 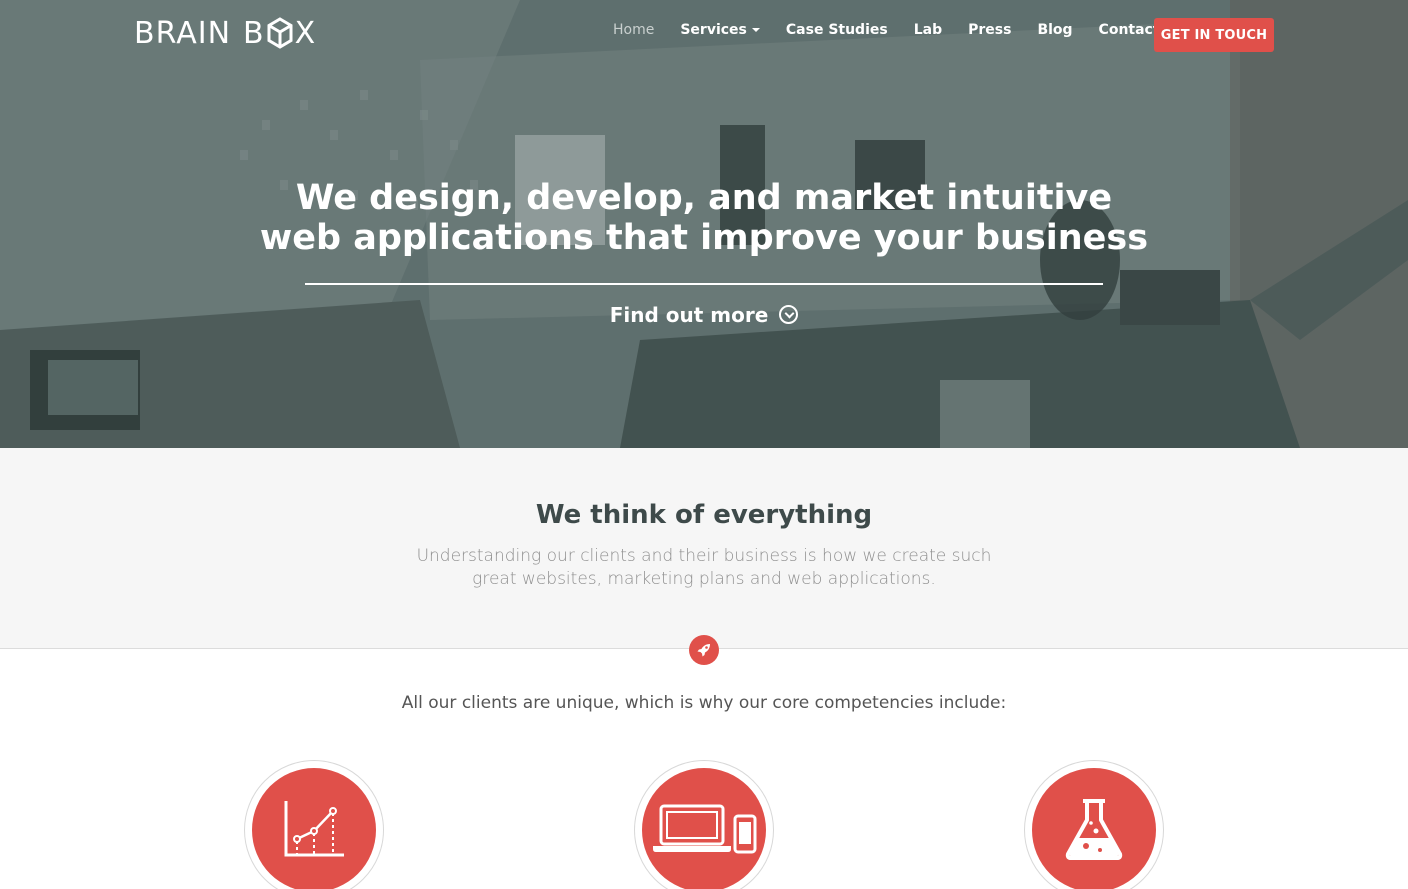 I want to click on competency-development-badge, so click(x=704, y=828).